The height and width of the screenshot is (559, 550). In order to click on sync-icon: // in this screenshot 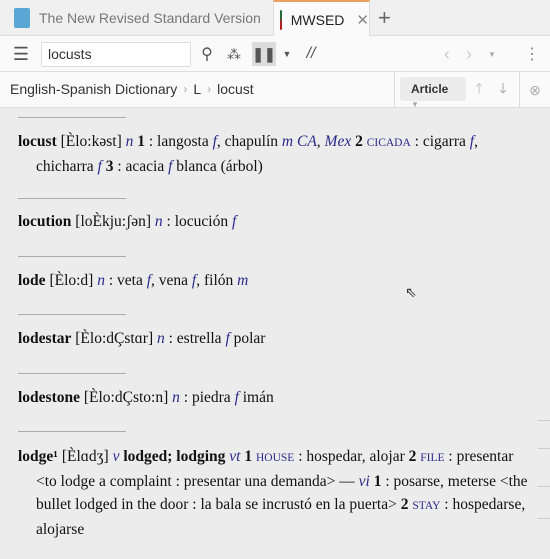, I will do `click(311, 54)`.